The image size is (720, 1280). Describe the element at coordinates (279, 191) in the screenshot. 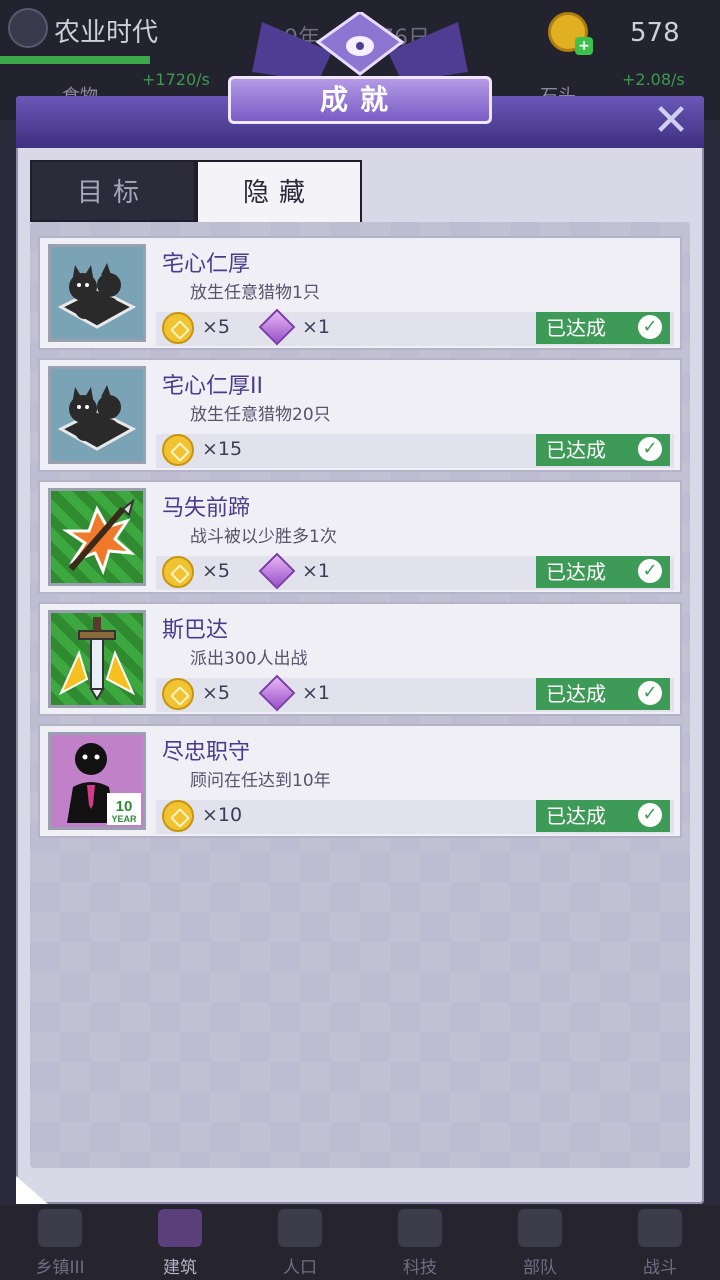

I see `tab-hidden: 隐藏` at that location.